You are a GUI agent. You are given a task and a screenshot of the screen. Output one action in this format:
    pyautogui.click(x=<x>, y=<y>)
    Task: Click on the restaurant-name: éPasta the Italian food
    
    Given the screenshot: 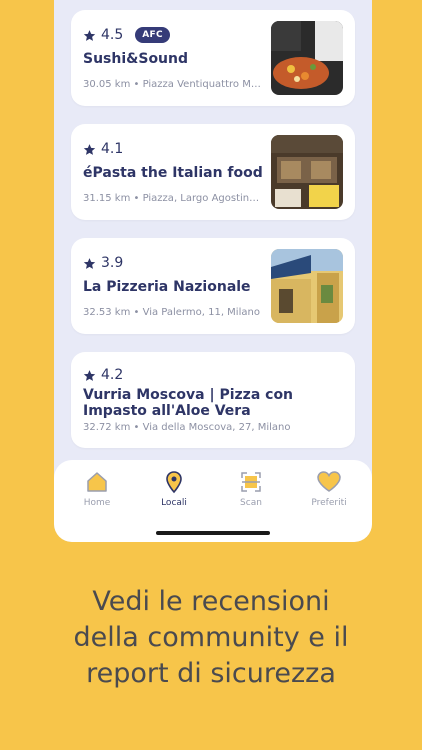 What is the action you would take?
    pyautogui.click(x=173, y=173)
    